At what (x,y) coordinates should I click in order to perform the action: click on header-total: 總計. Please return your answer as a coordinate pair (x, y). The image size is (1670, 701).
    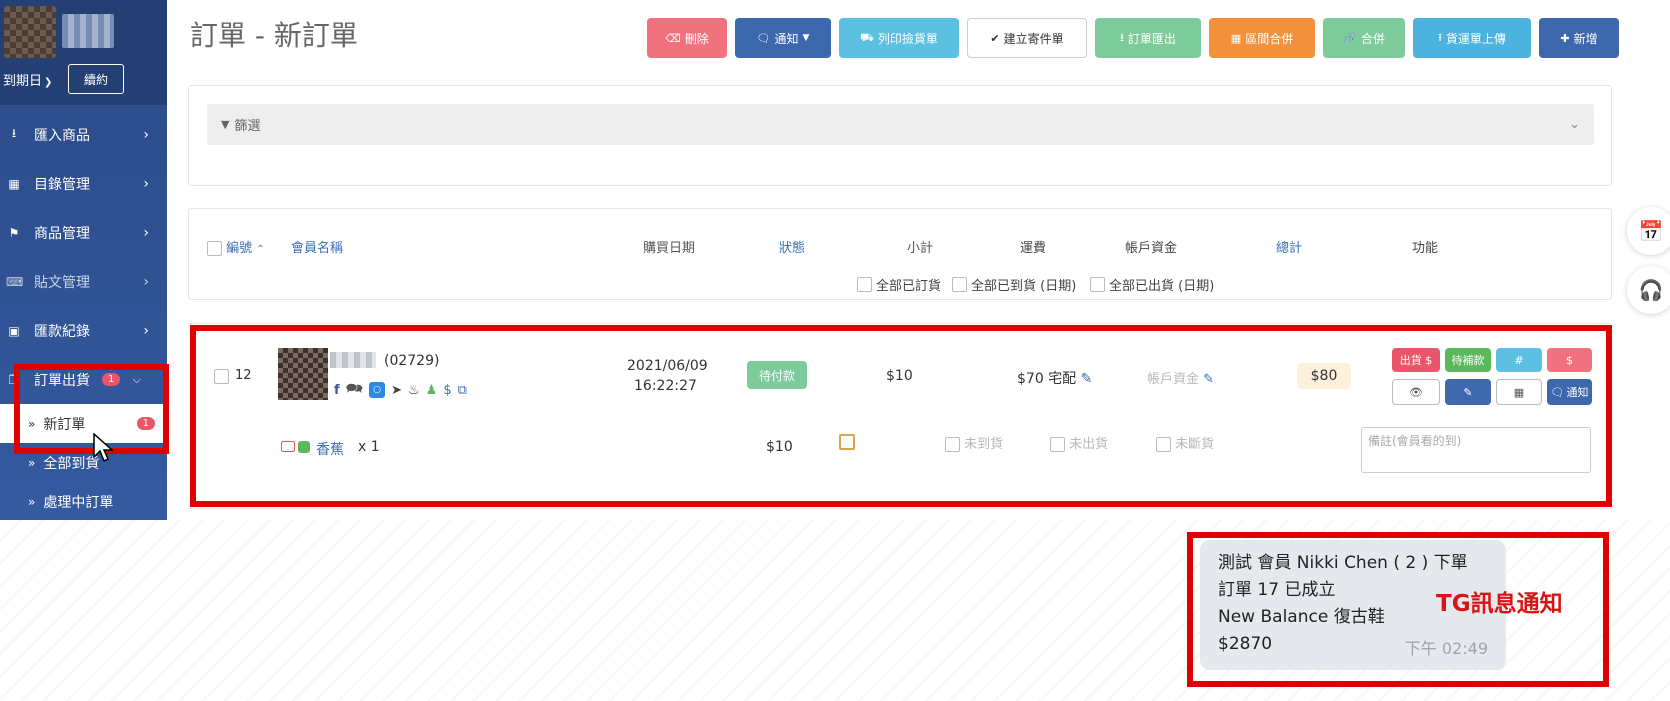
    Looking at the image, I should click on (1289, 246).